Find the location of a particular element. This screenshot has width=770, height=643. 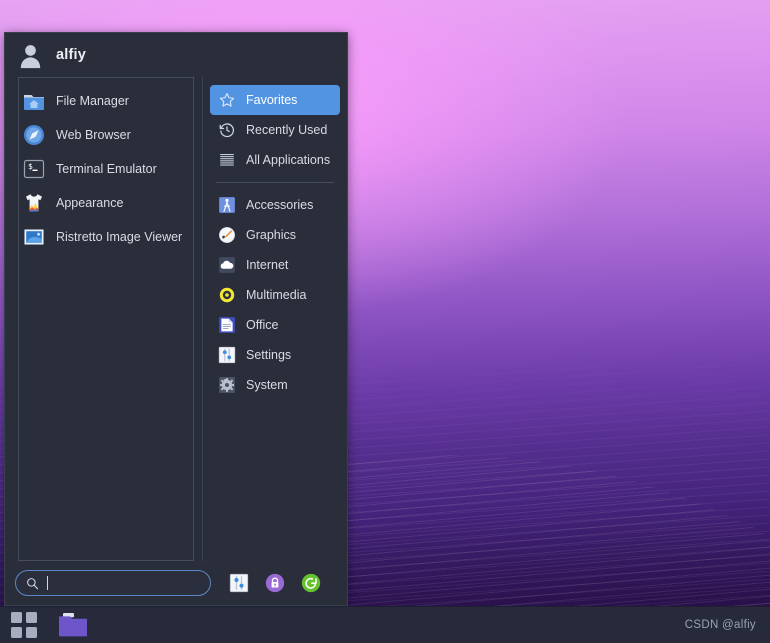

menu-footer is located at coordinates (176, 583).